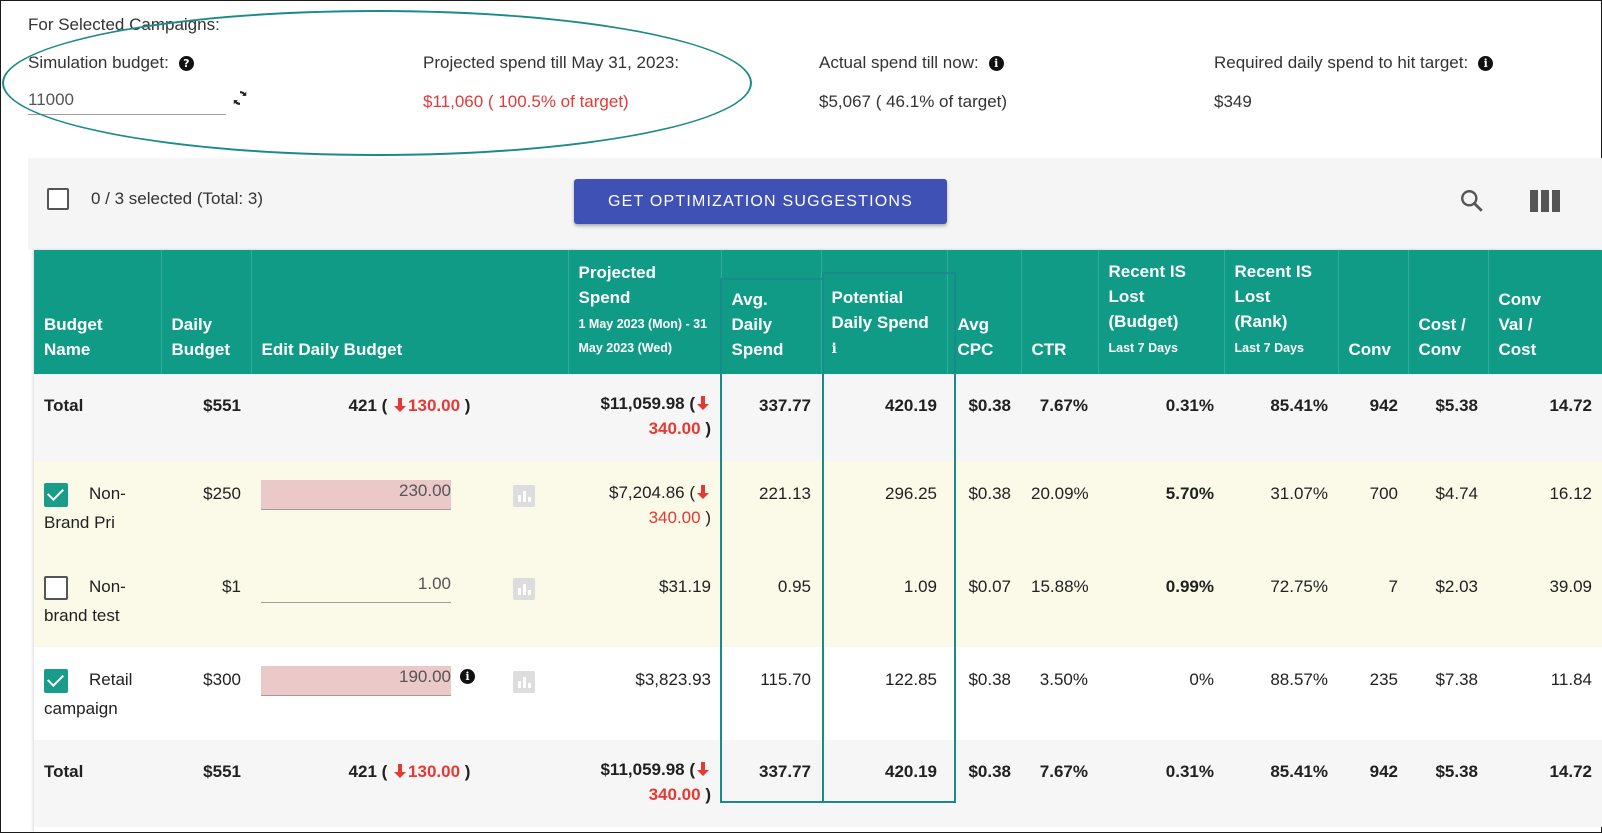 This screenshot has height=833, width=1602. I want to click on col-is-lost-rank: Recent IS Lost (Rank) Last 7 Days, so click(1281, 312).